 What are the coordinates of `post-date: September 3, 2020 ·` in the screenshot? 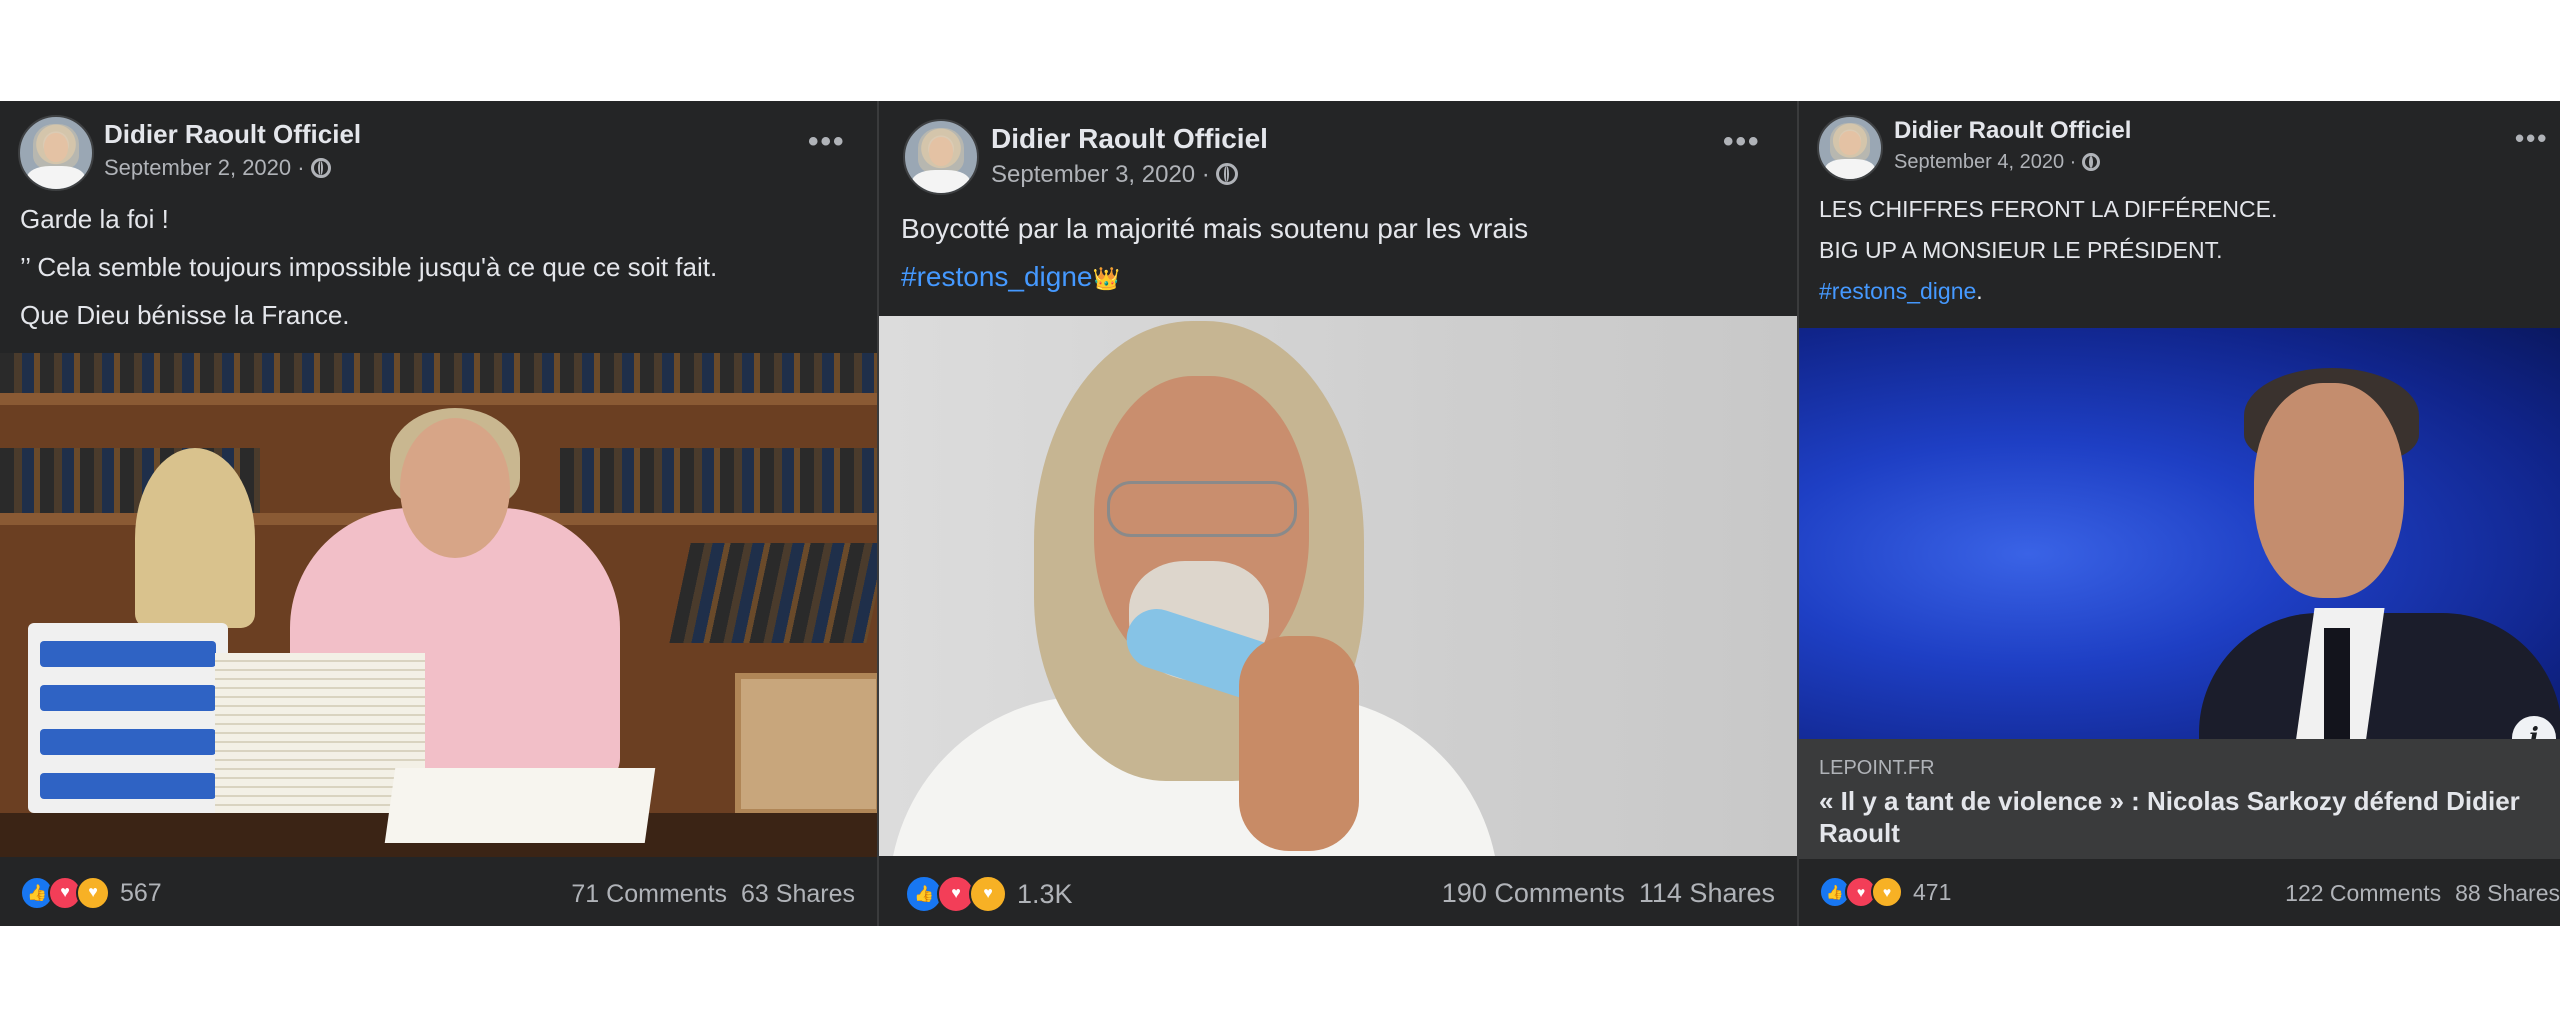 It's located at (1100, 174).